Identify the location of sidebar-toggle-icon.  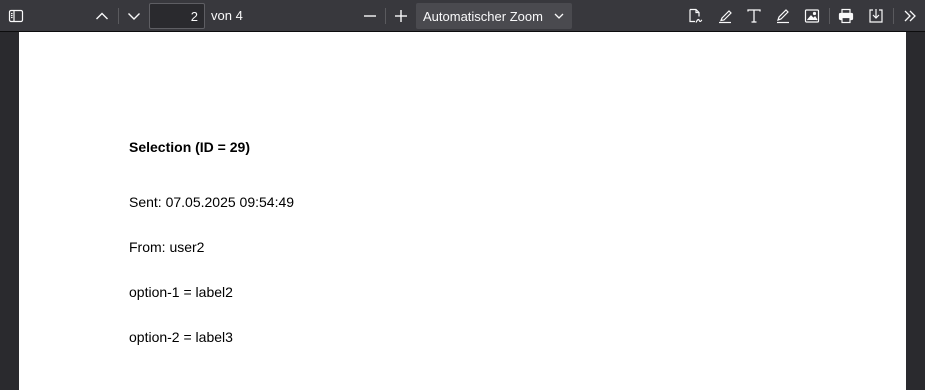
(16, 16).